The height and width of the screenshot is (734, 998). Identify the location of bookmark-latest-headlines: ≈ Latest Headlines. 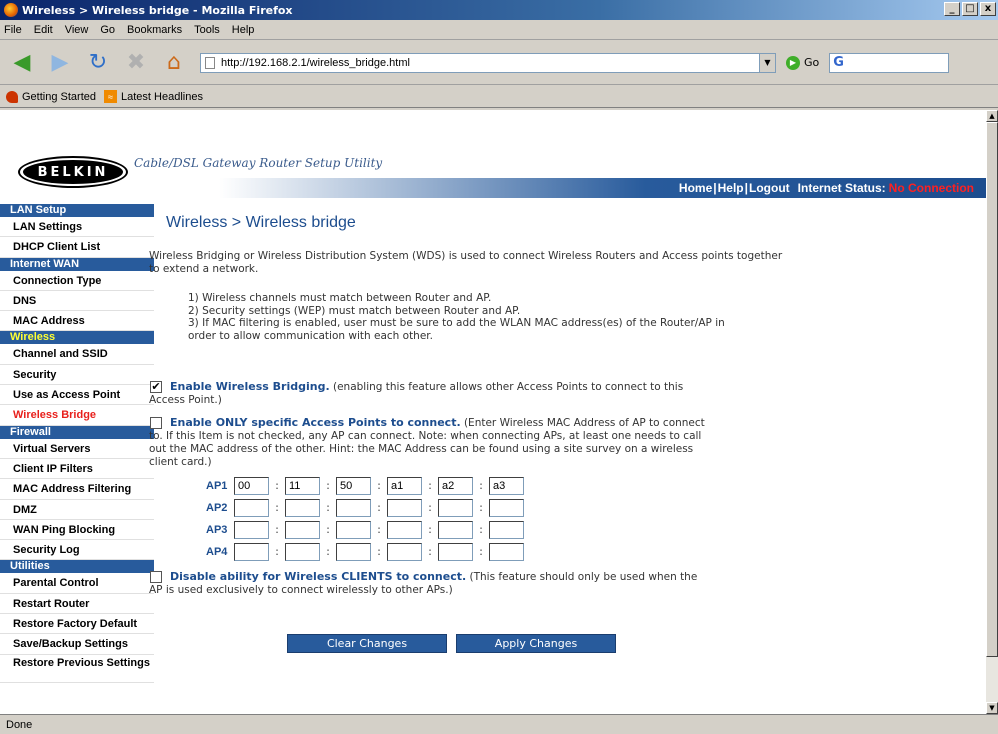
(153, 96).